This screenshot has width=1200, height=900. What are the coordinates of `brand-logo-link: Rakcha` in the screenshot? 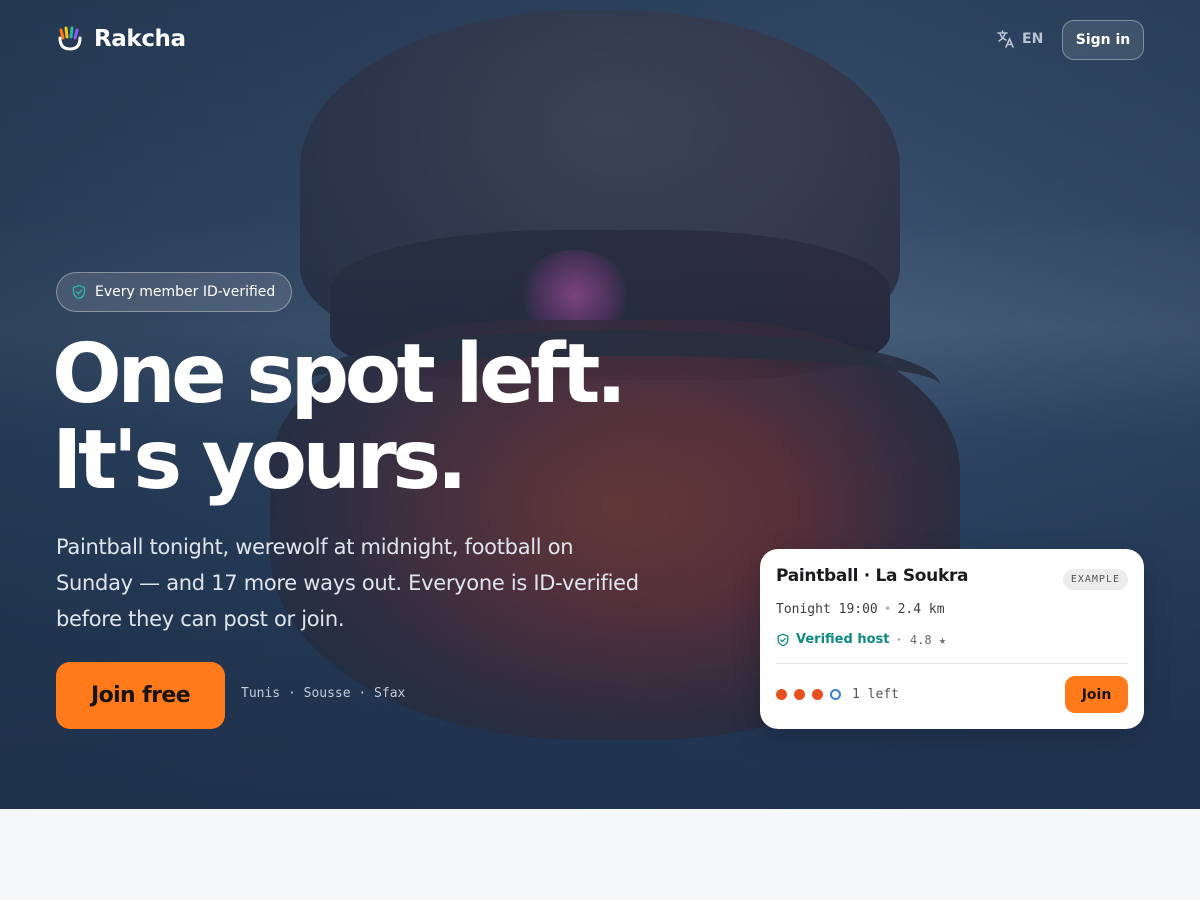 It's located at (121, 39).